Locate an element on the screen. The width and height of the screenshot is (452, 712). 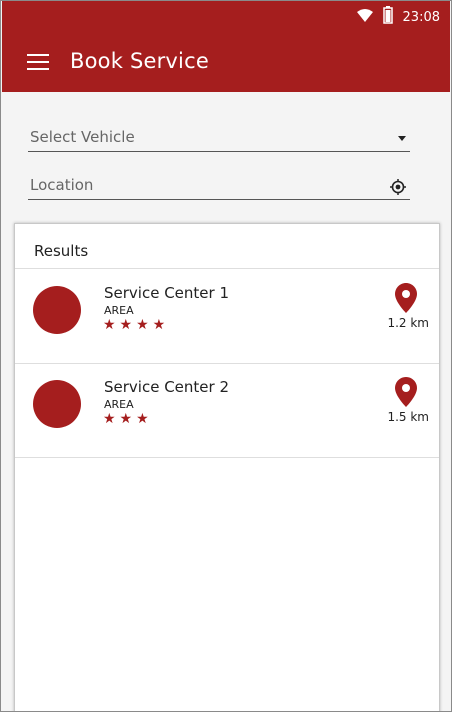
distance-label: 1.5 km is located at coordinates (408, 417).